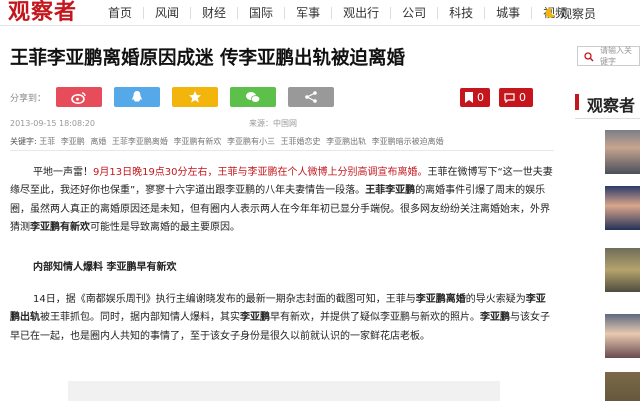 The image size is (640, 401). I want to click on share-qq-button, so click(137, 97).